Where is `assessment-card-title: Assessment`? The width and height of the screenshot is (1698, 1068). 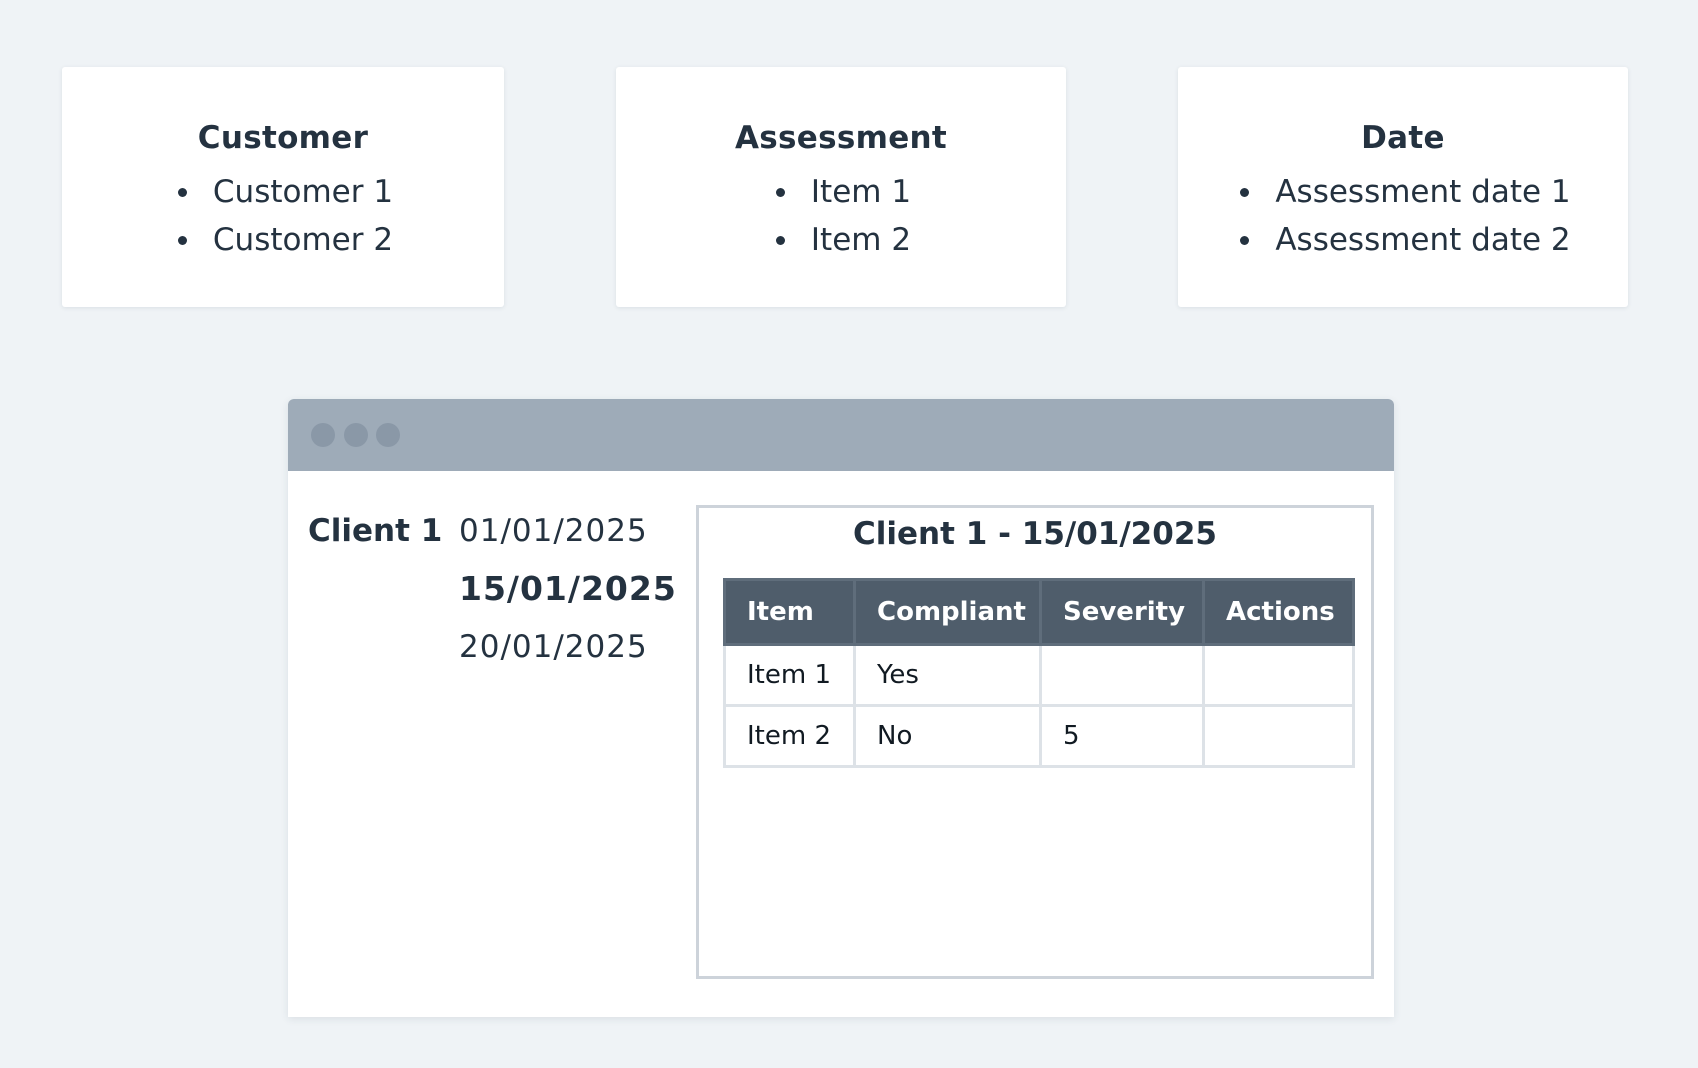 assessment-card-title: Assessment is located at coordinates (841, 138).